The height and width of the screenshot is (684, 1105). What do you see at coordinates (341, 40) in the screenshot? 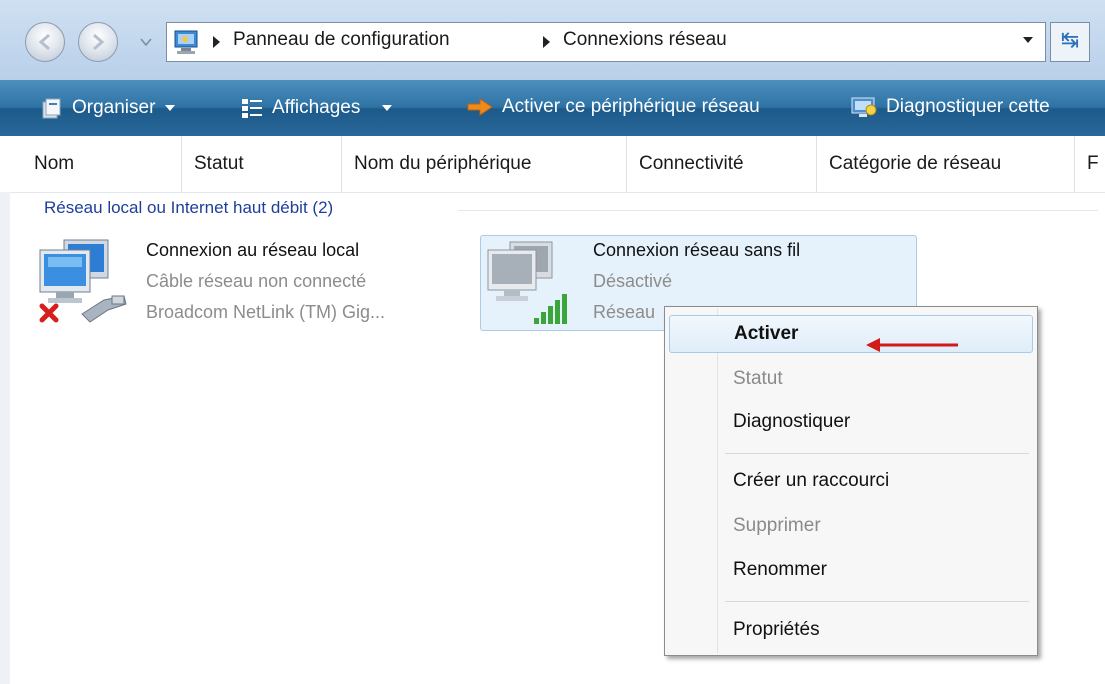
I see `breadcrumb-control-panel: Panneau de configuration` at bounding box center [341, 40].